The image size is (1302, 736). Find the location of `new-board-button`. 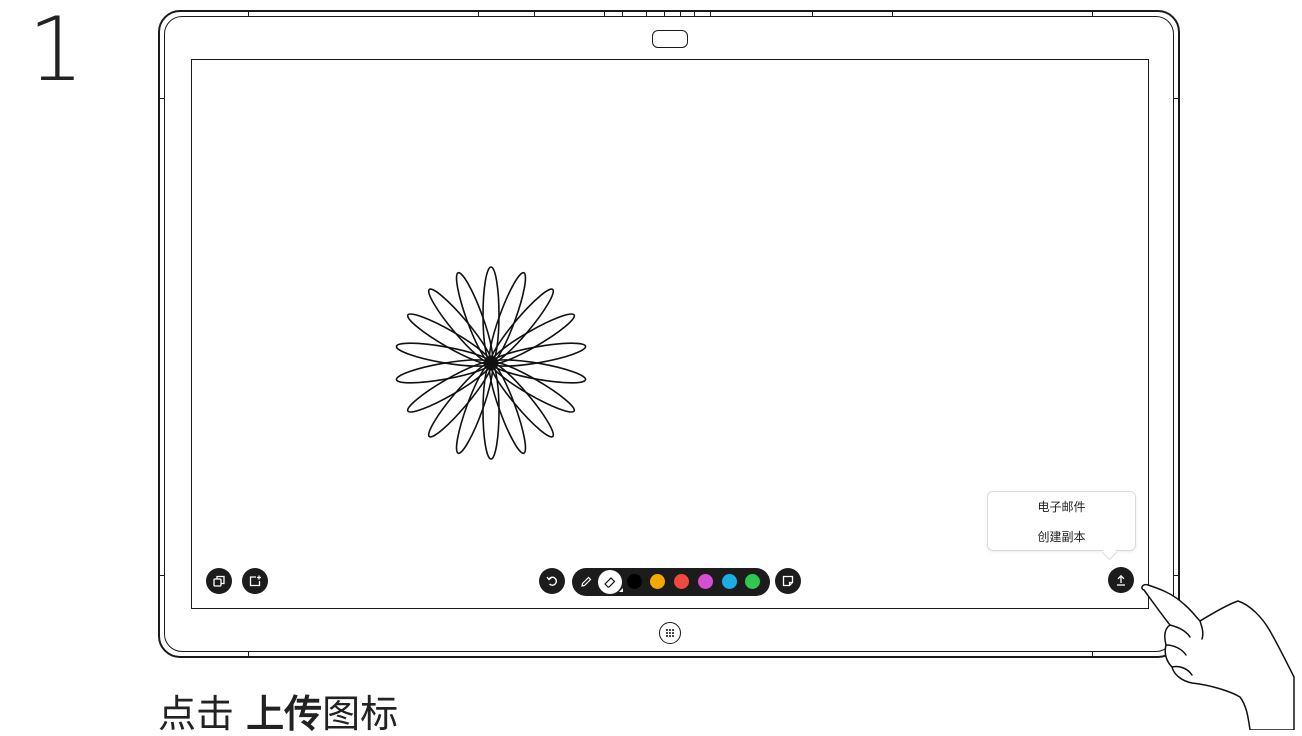

new-board-button is located at coordinates (255, 581).